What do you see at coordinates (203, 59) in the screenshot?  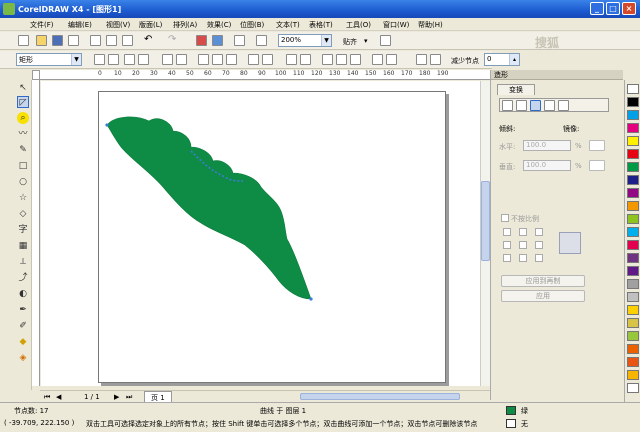 I see `cusp-node-icon` at bounding box center [203, 59].